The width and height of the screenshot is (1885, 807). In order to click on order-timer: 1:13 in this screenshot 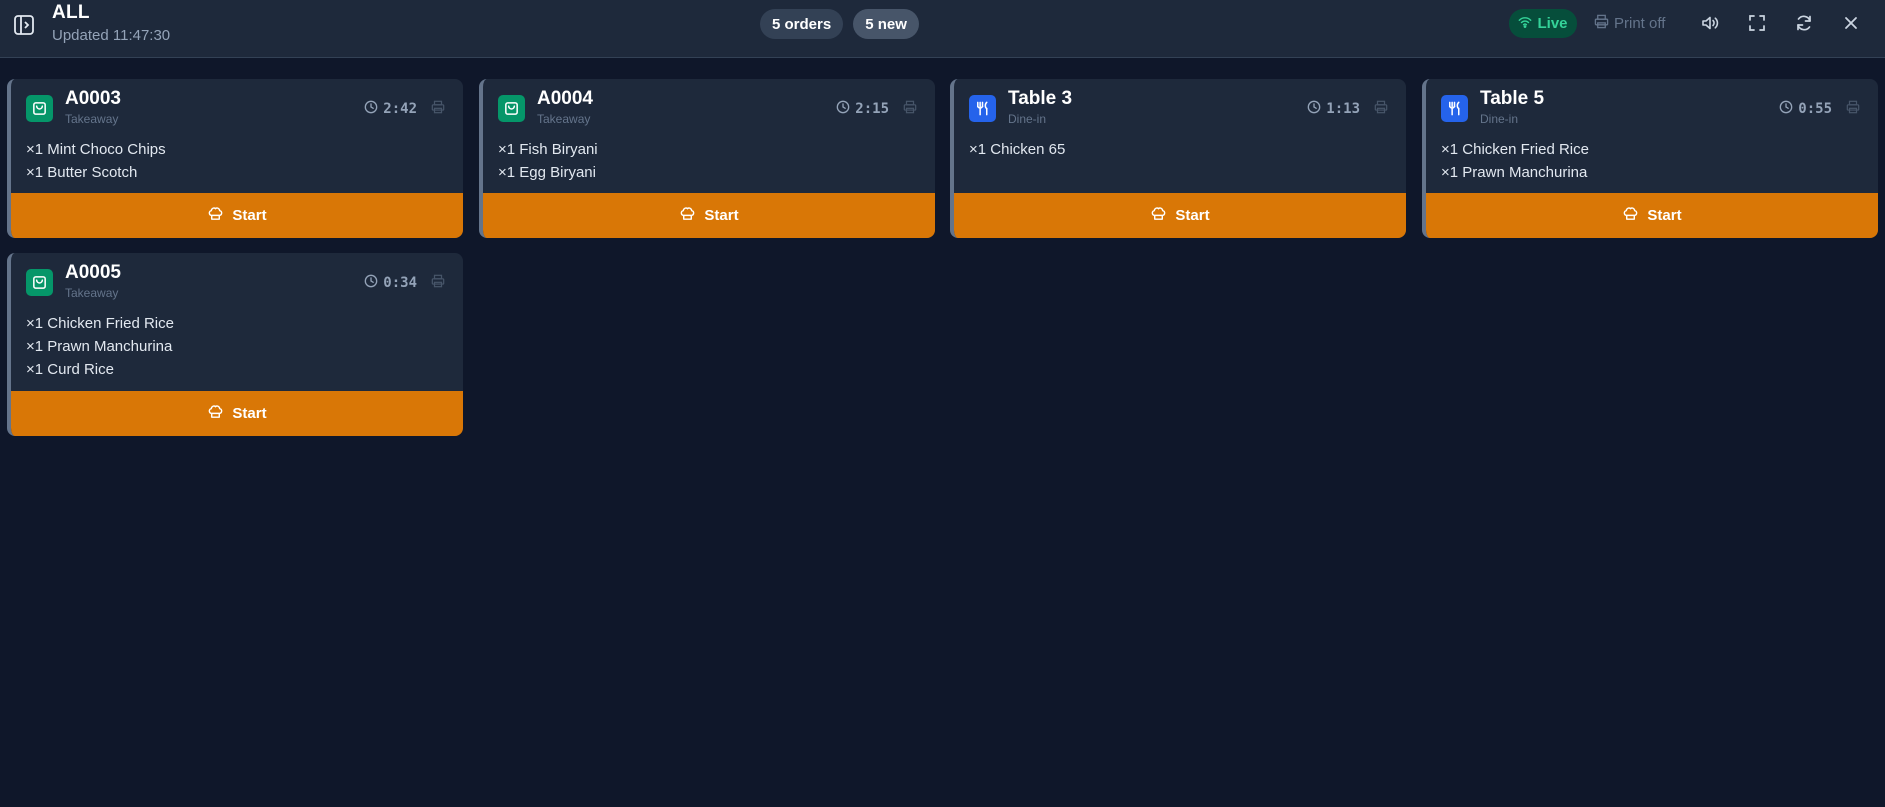, I will do `click(1333, 109)`.